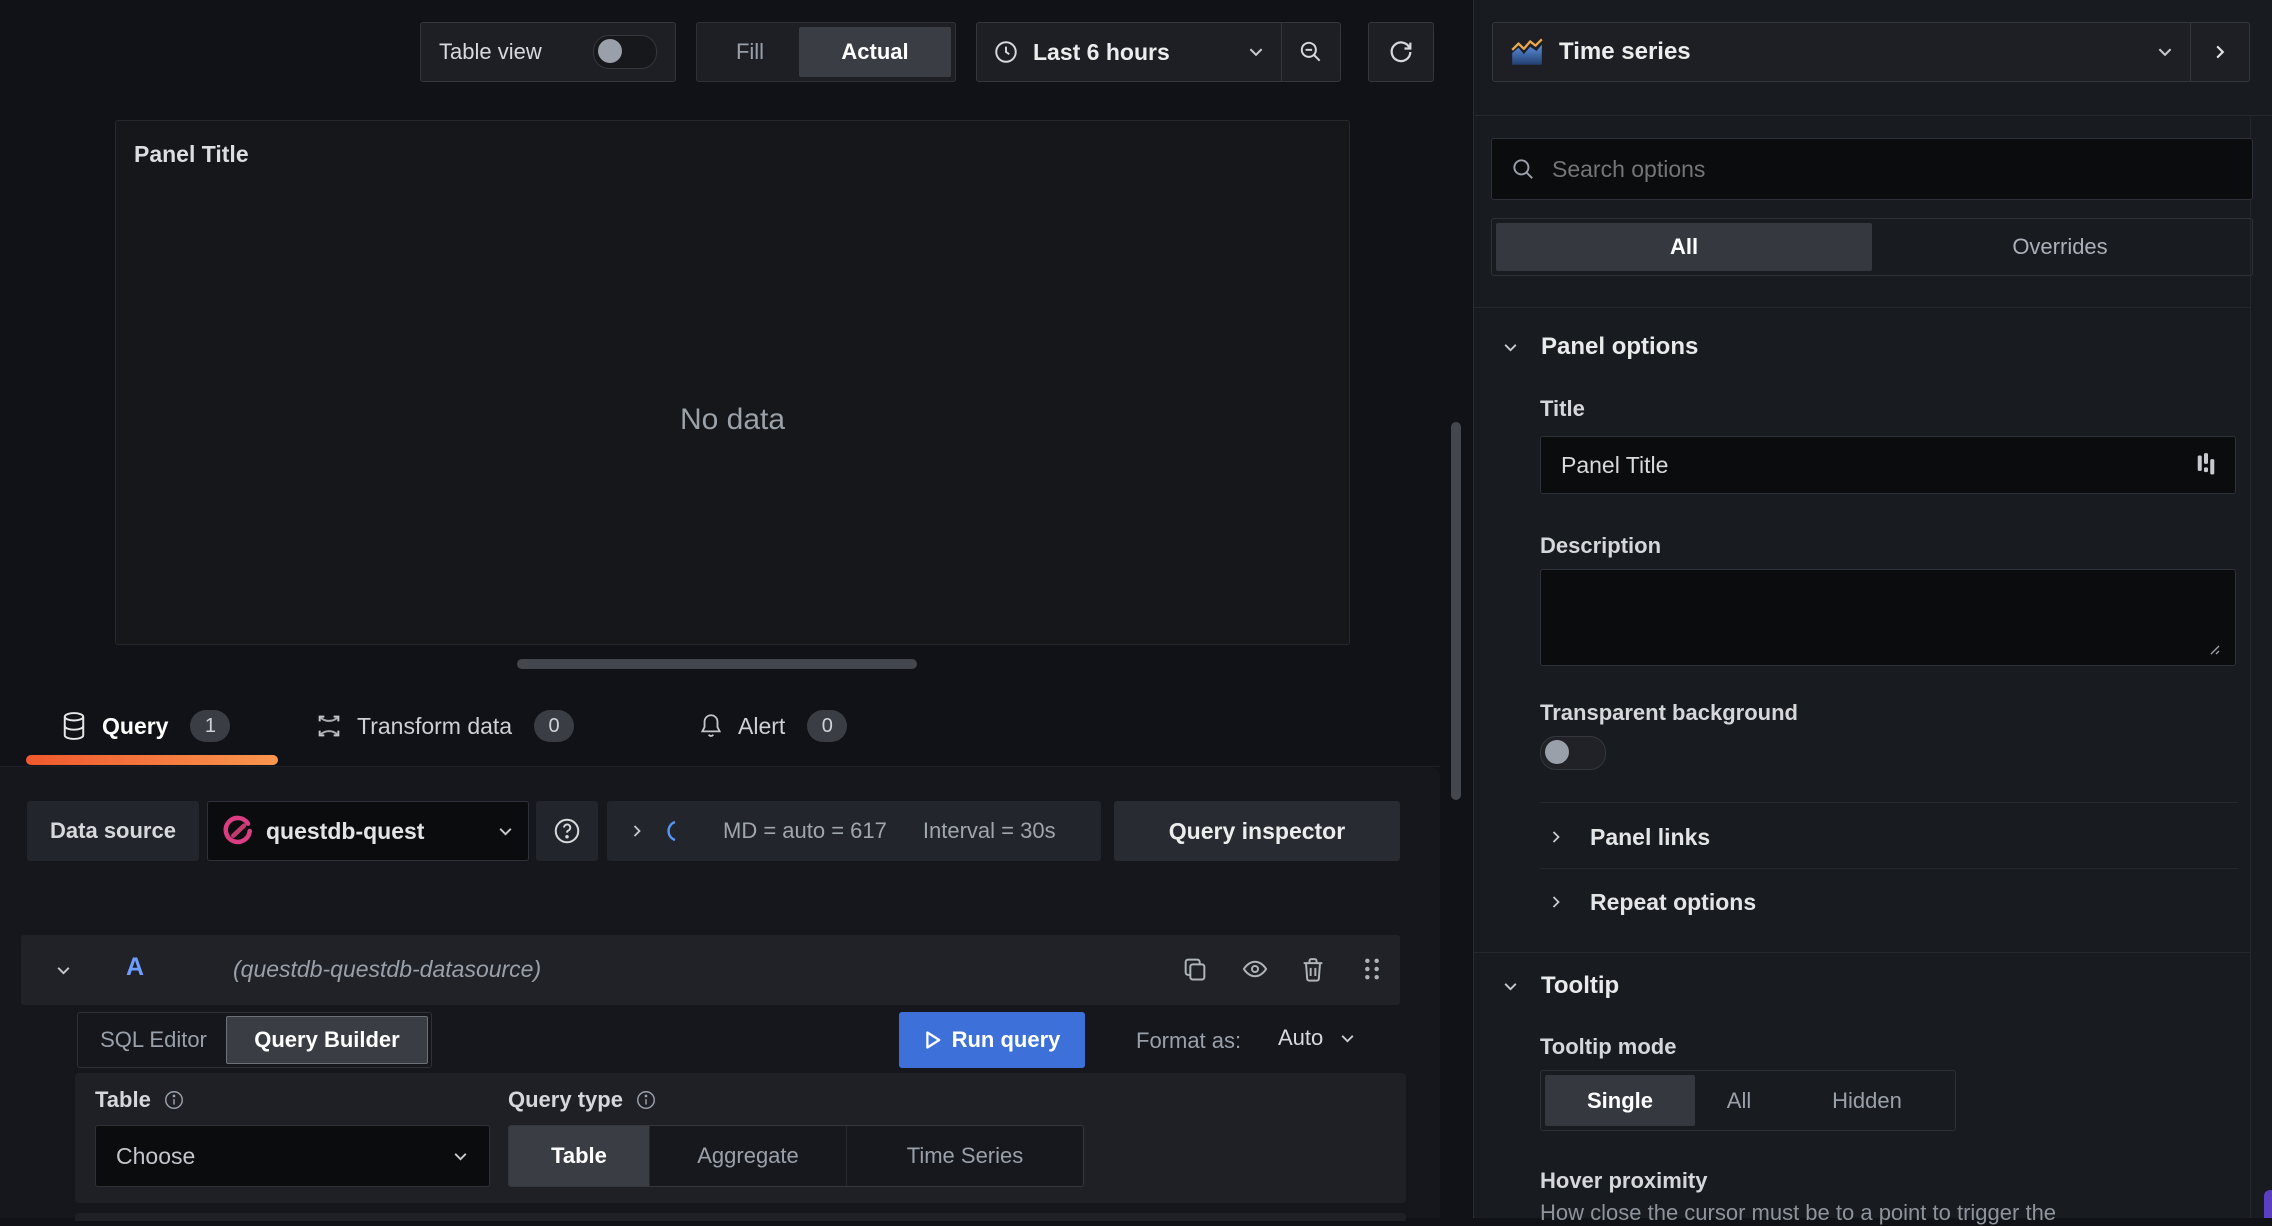  What do you see at coordinates (1313, 969) in the screenshot?
I see `delete-query-trash-icon` at bounding box center [1313, 969].